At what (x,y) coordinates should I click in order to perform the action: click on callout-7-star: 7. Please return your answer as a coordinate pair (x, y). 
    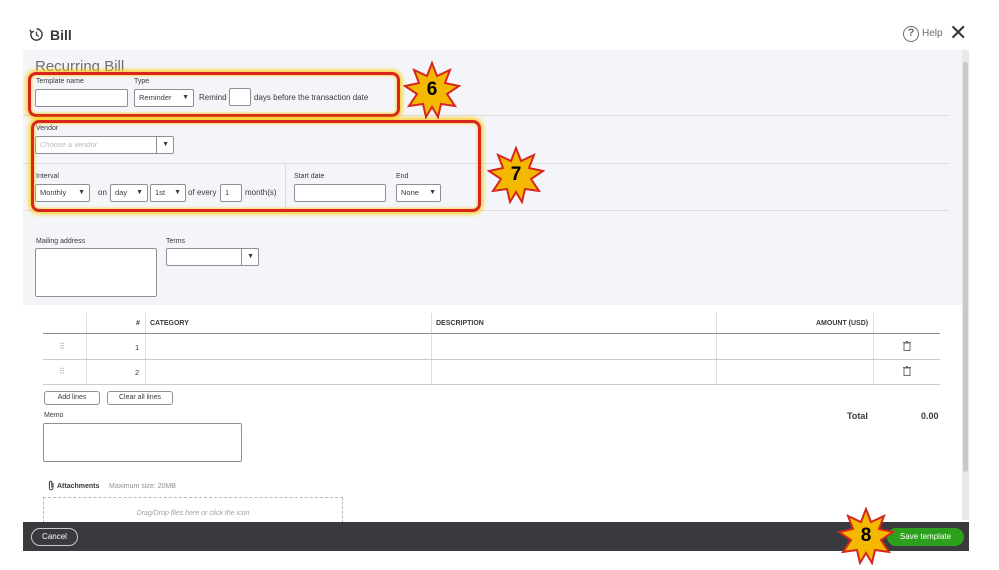
    Looking at the image, I should click on (516, 175).